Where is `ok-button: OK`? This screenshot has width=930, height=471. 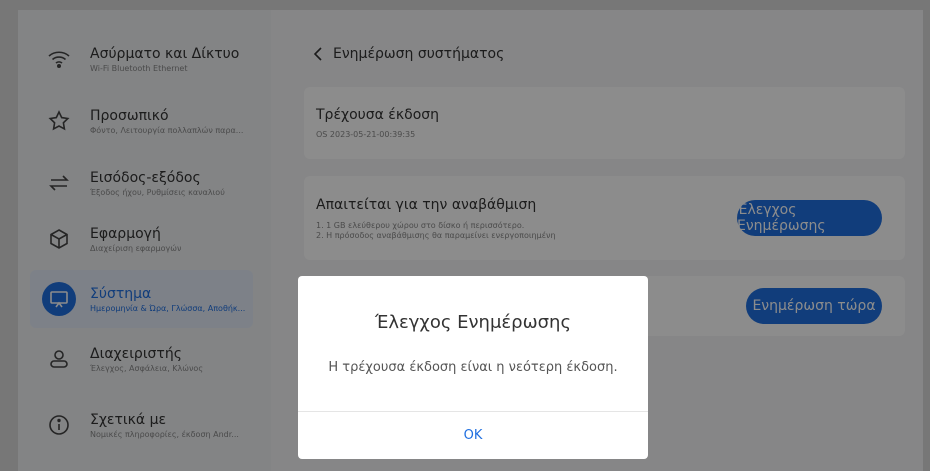
ok-button: OK is located at coordinates (473, 435).